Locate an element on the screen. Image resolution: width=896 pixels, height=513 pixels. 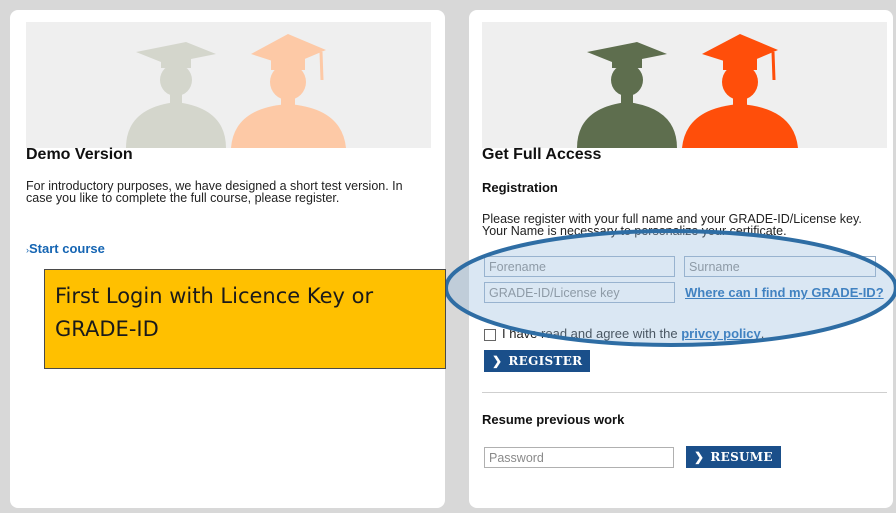
section-divider is located at coordinates (684, 392).